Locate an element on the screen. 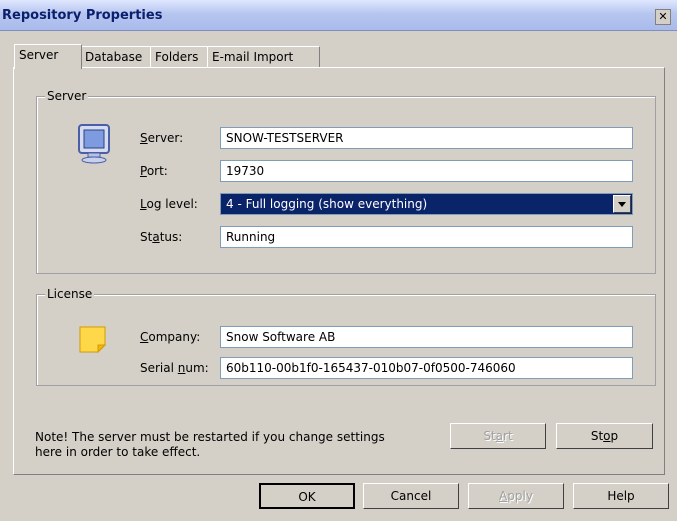  log-level-value: 4 - Full logging (show everything) is located at coordinates (327, 204).